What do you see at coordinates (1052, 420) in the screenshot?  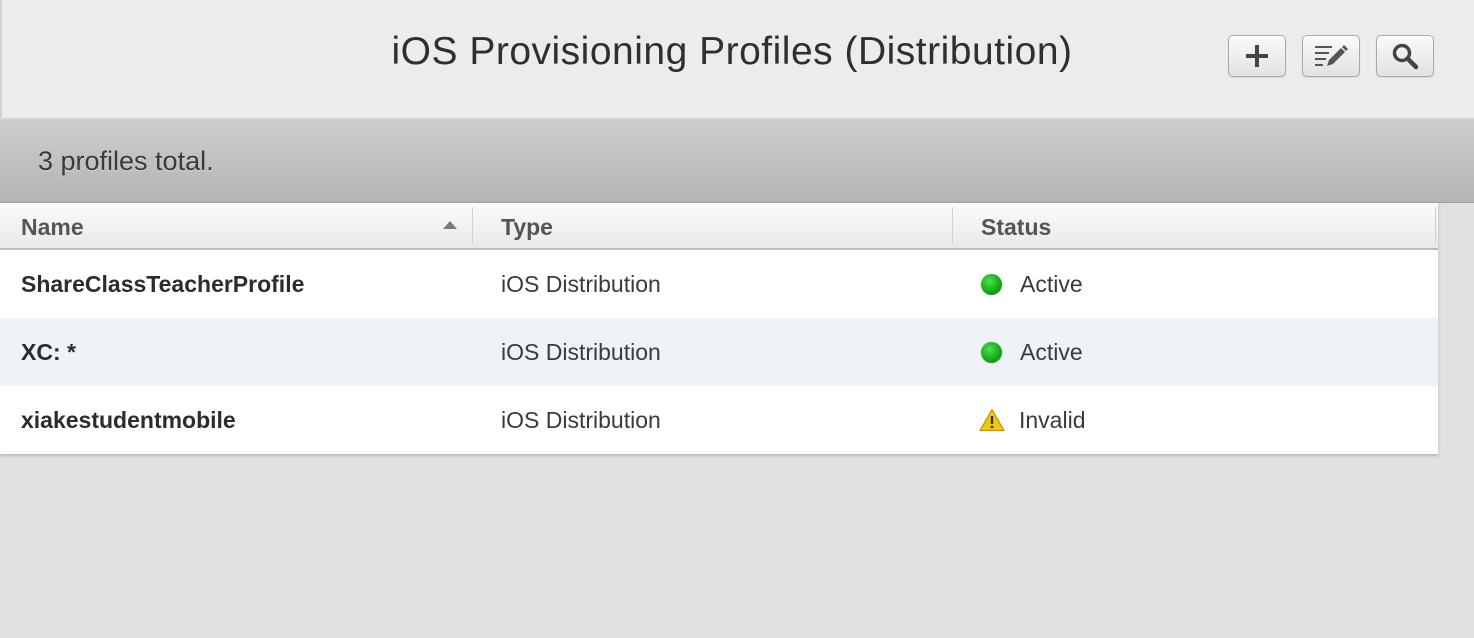 I see `status-label: Invalid` at bounding box center [1052, 420].